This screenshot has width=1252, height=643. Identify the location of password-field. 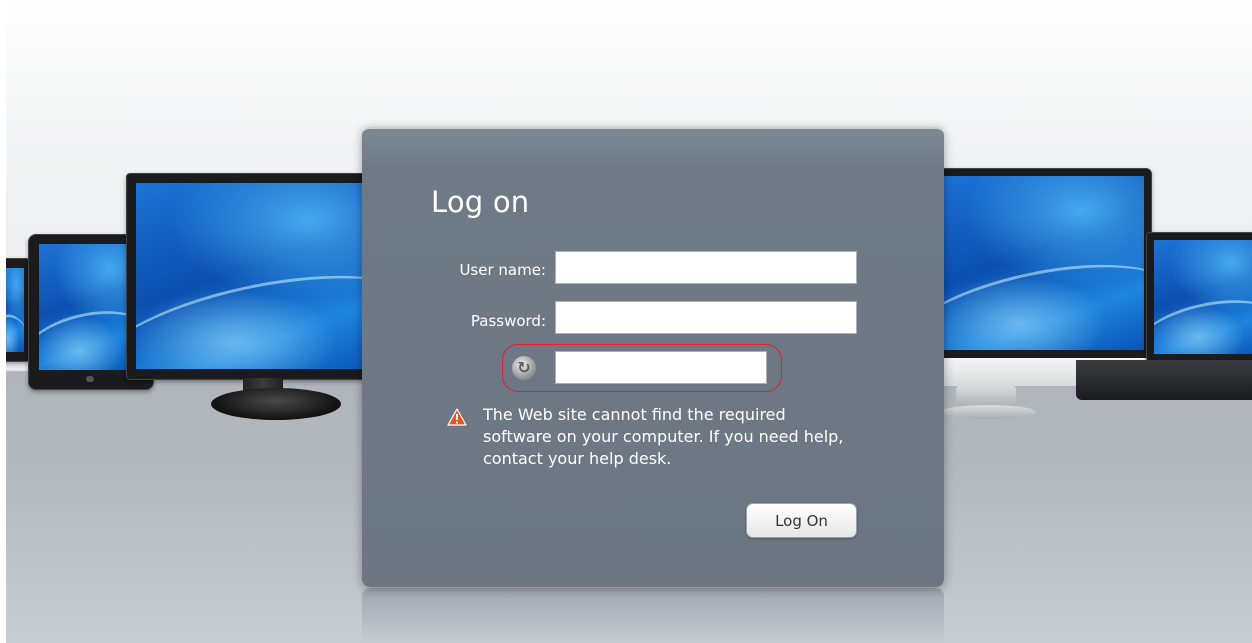
(706, 317).